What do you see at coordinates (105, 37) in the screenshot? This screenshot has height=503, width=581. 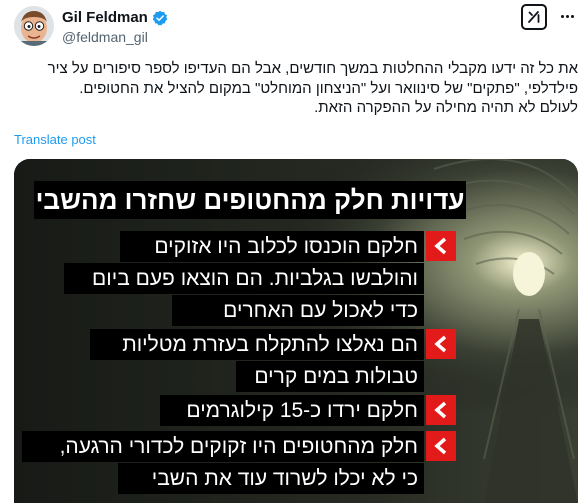 I see `author-handle: @feldman_gil` at bounding box center [105, 37].